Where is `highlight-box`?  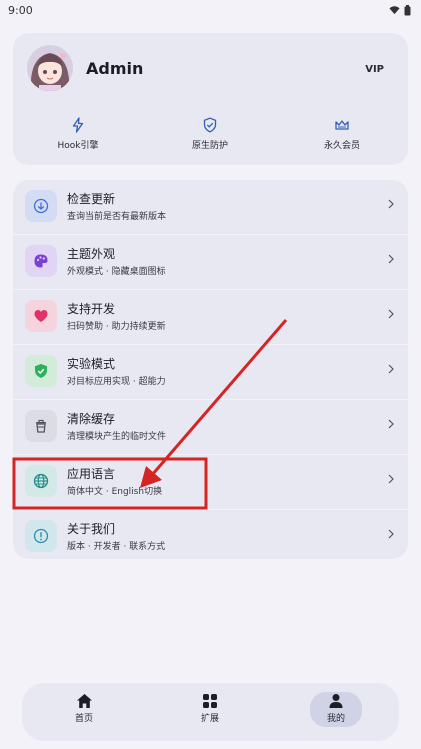 highlight-box is located at coordinates (110, 483).